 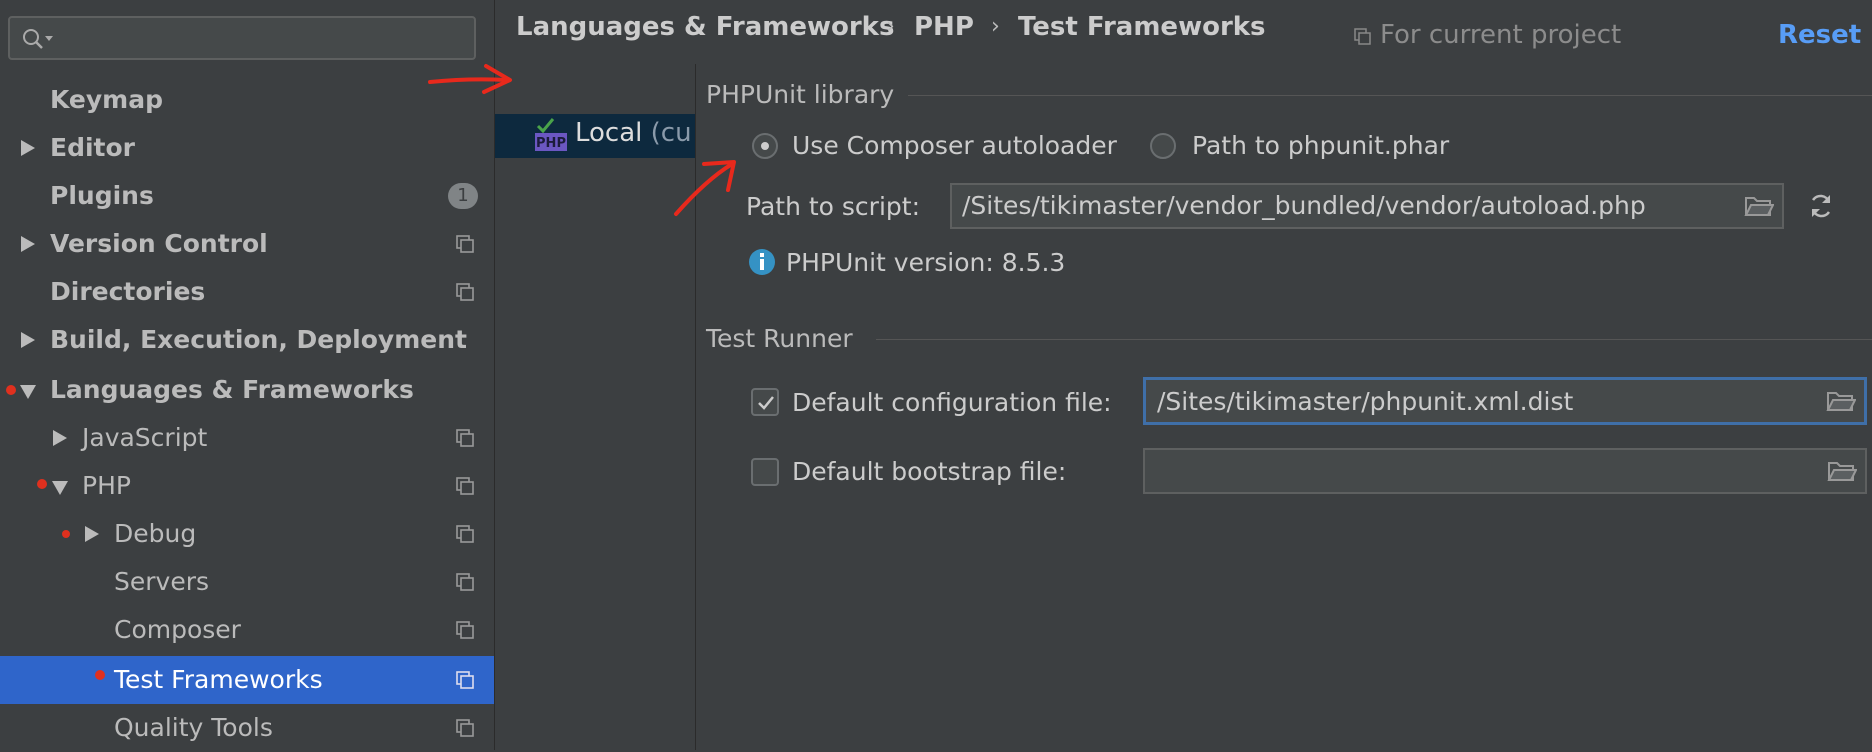 I want to click on sidebar-item-composer: Composer, so click(x=247, y=630).